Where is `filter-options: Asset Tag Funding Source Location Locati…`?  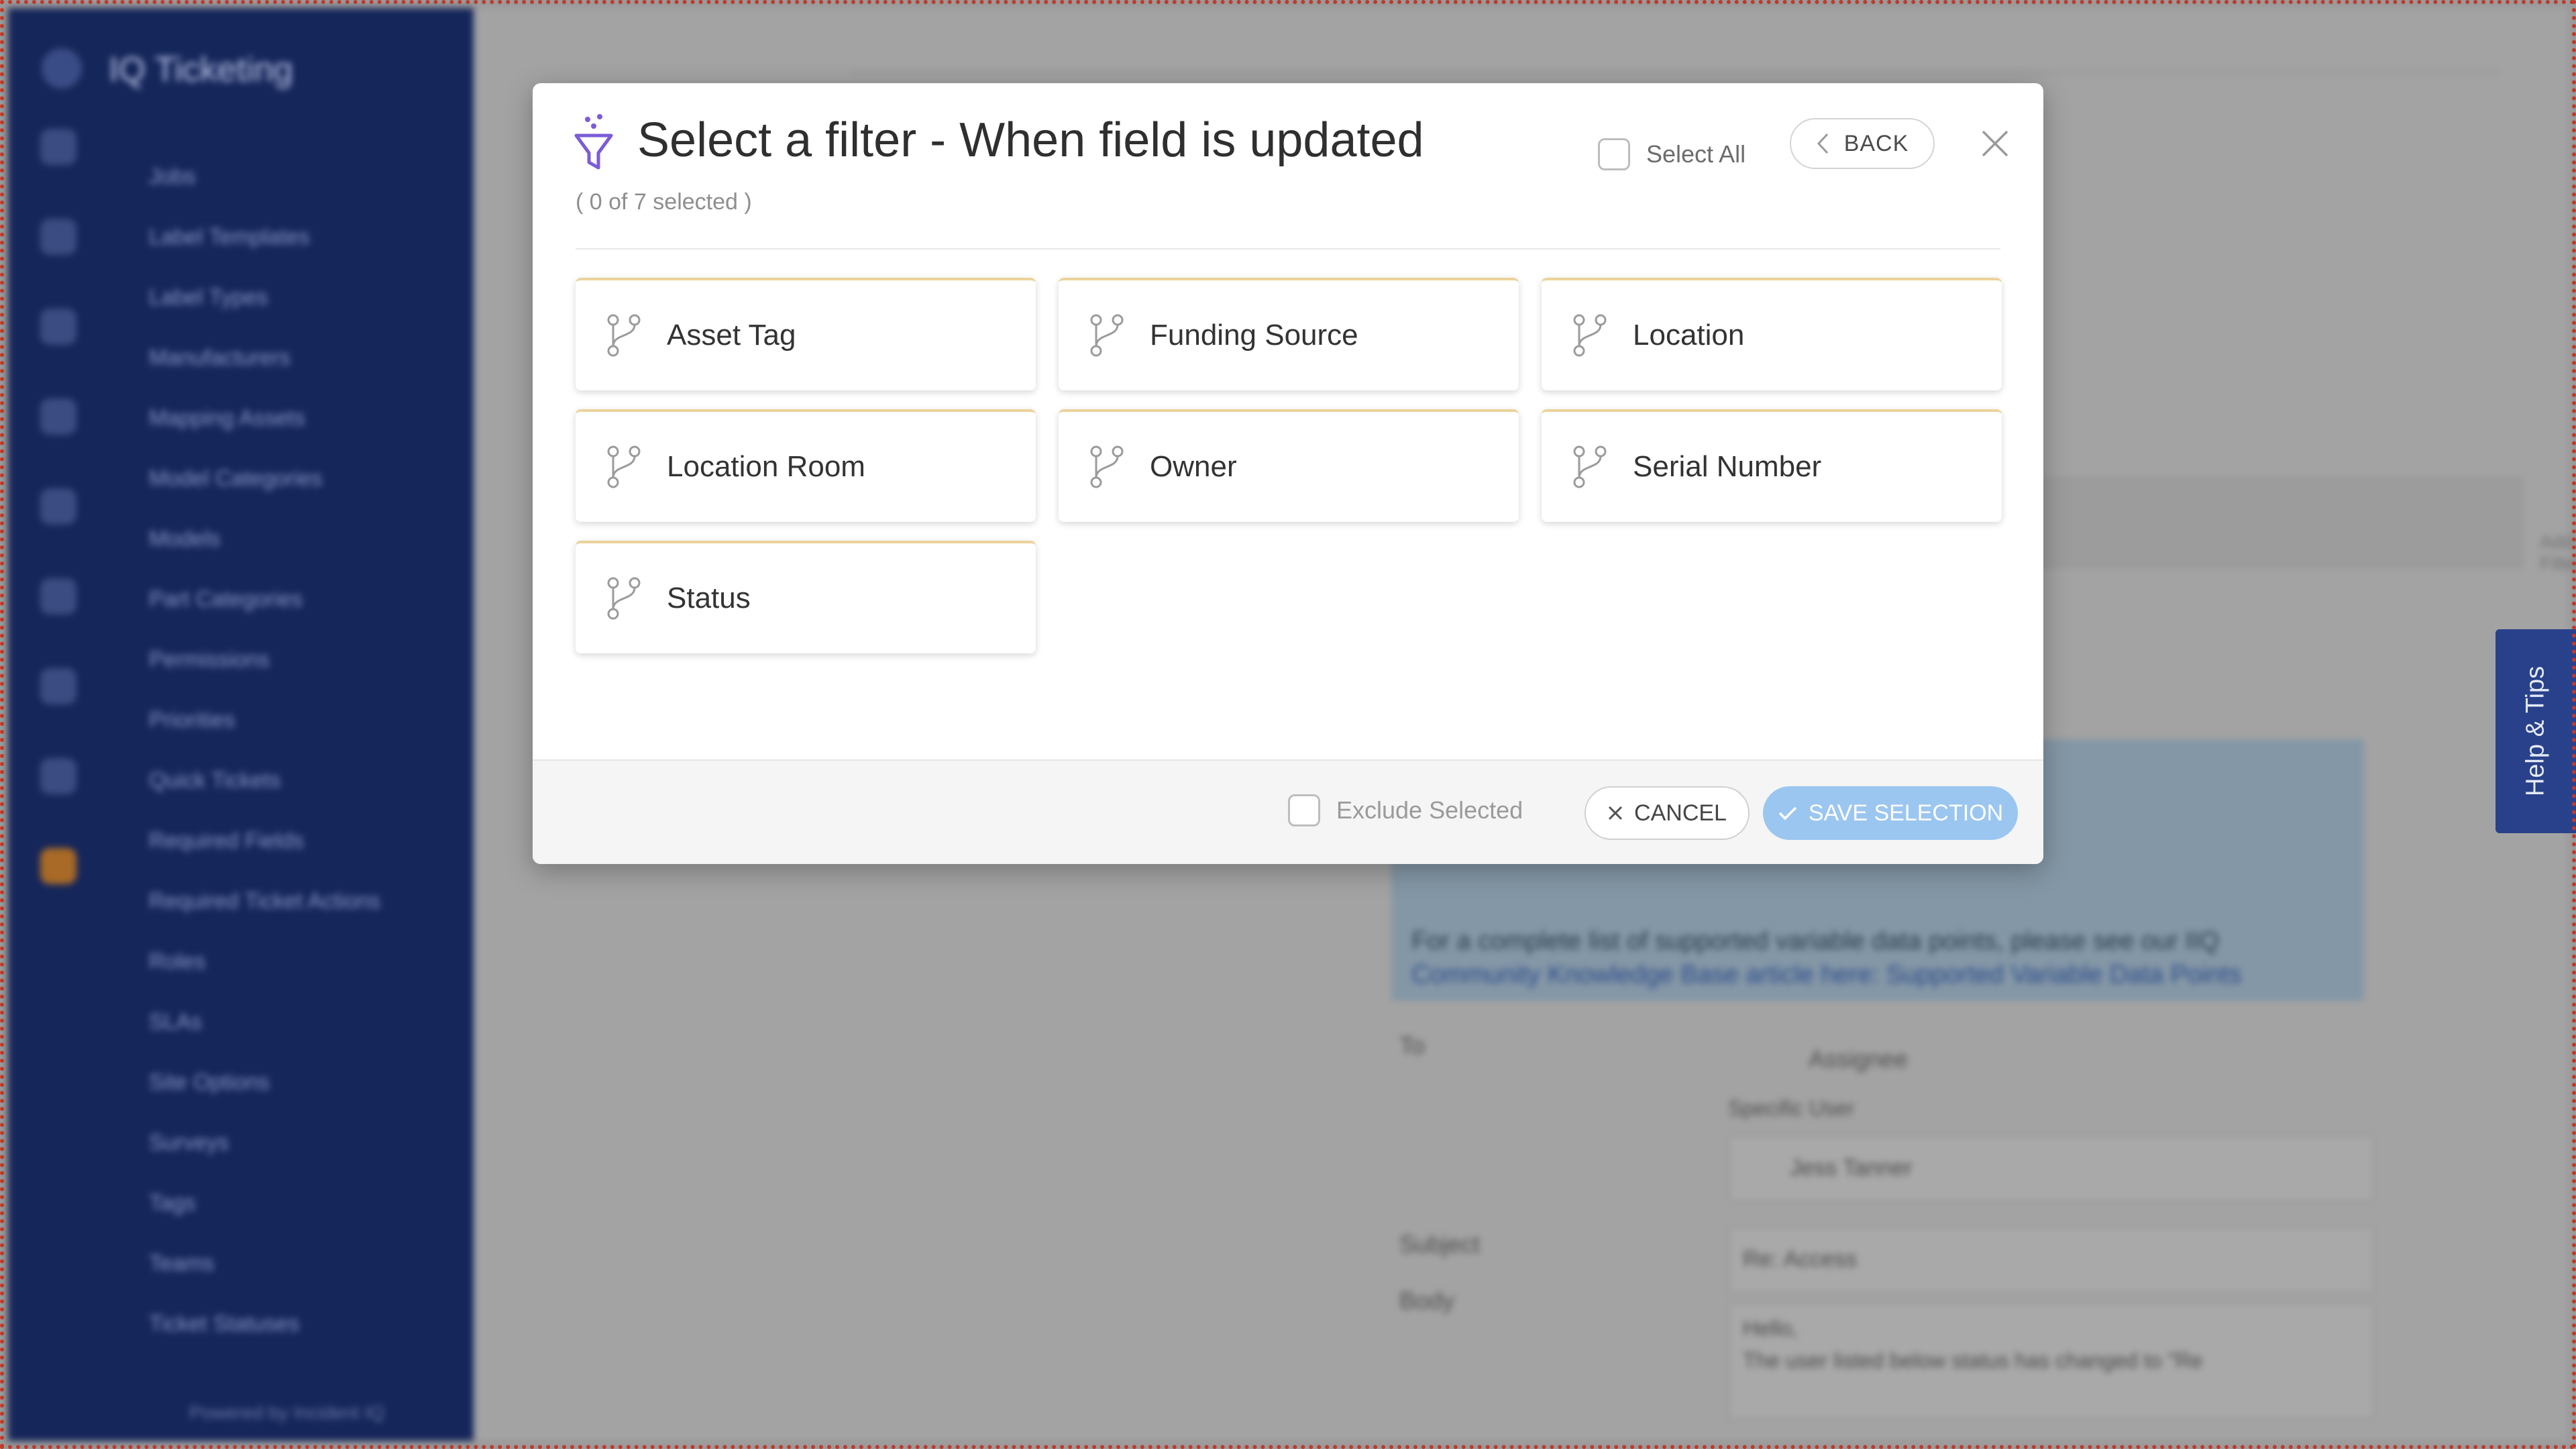
filter-options: Asset Tag Funding Source Location Locati… is located at coordinates (1289, 465).